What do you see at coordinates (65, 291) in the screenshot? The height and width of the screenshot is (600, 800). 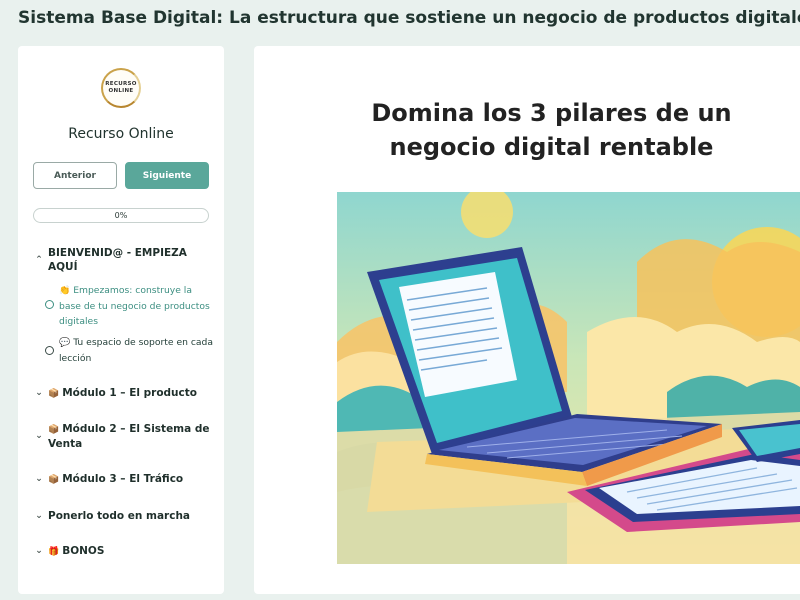 I see `clap-icon: 👏` at bounding box center [65, 291].